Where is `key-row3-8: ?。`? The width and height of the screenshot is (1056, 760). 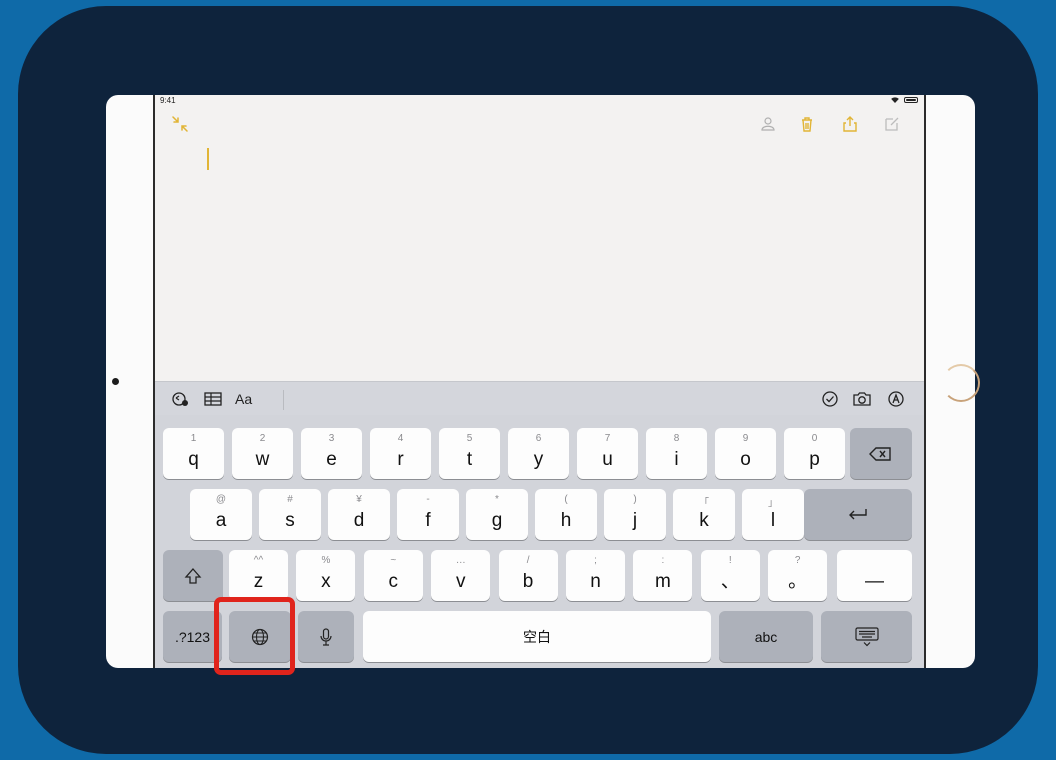 key-row3-8: ?。 is located at coordinates (798, 575).